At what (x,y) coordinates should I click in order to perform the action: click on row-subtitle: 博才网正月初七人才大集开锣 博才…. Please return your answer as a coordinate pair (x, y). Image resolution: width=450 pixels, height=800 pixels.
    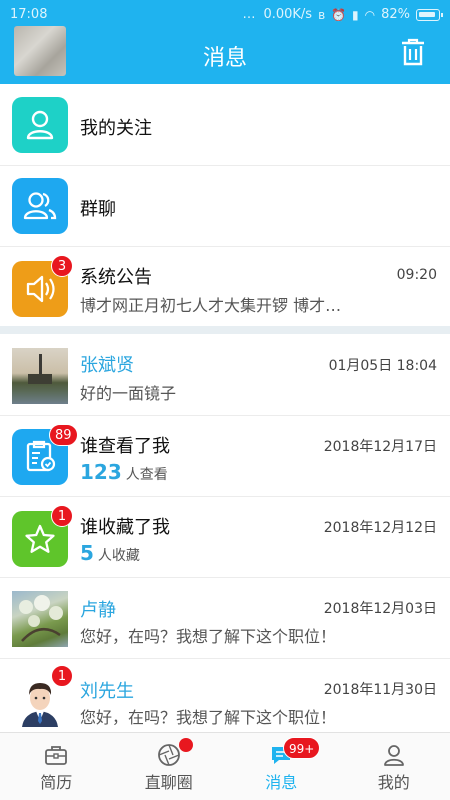
    Looking at the image, I should click on (211, 305).